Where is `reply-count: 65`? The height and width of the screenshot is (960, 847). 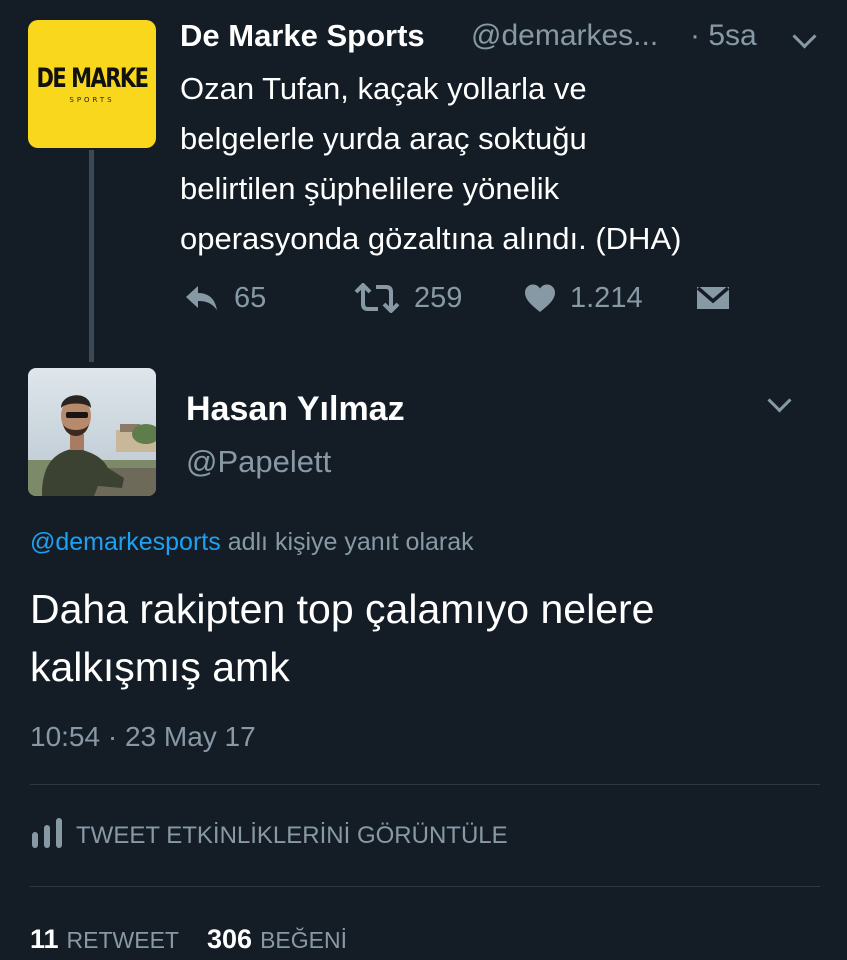
reply-count: 65 is located at coordinates (250, 297).